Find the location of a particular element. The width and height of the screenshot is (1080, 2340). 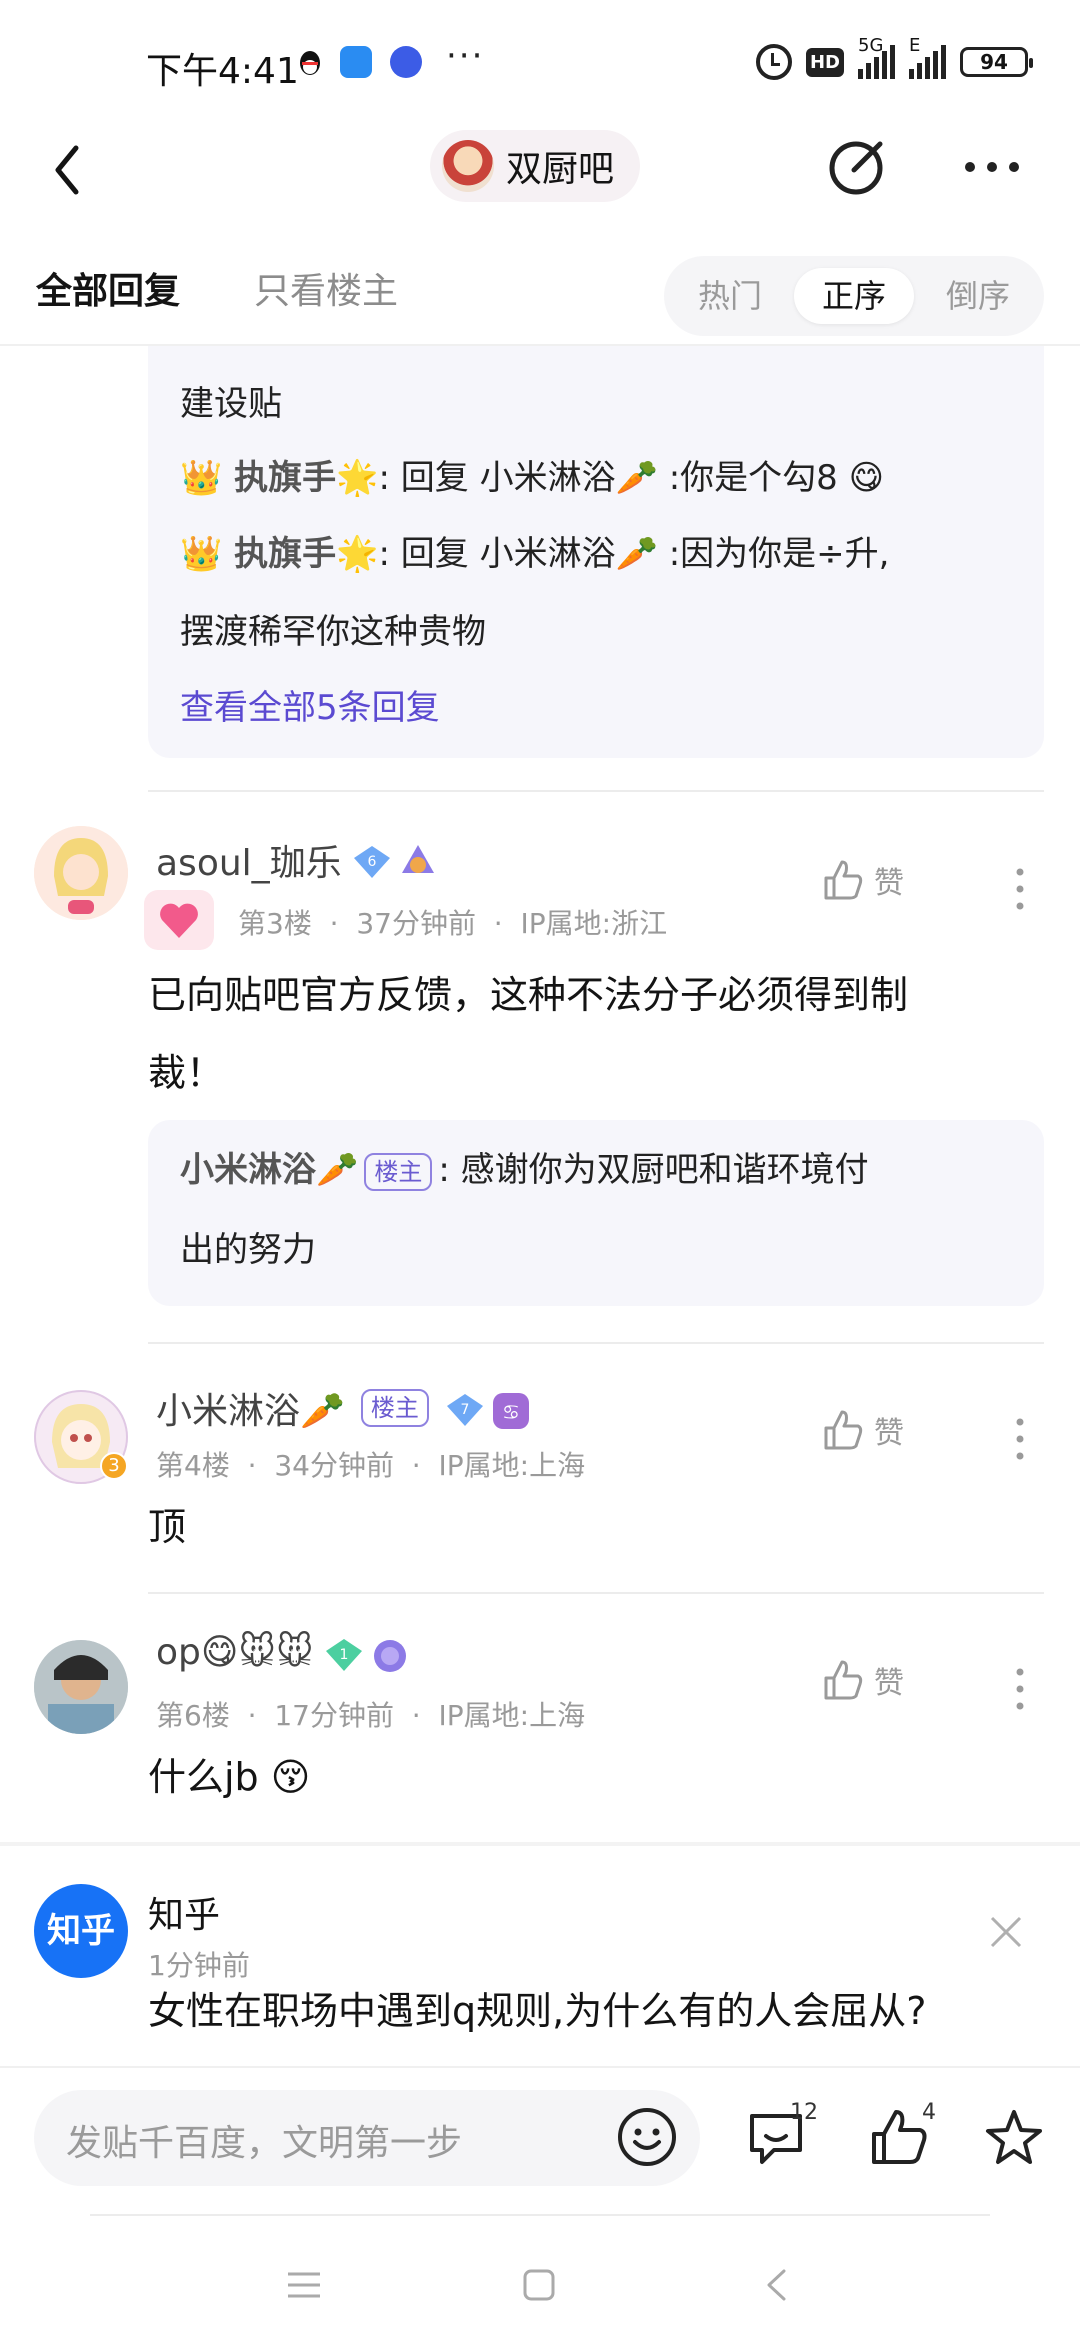

menu-icon is located at coordinates (304, 2285).